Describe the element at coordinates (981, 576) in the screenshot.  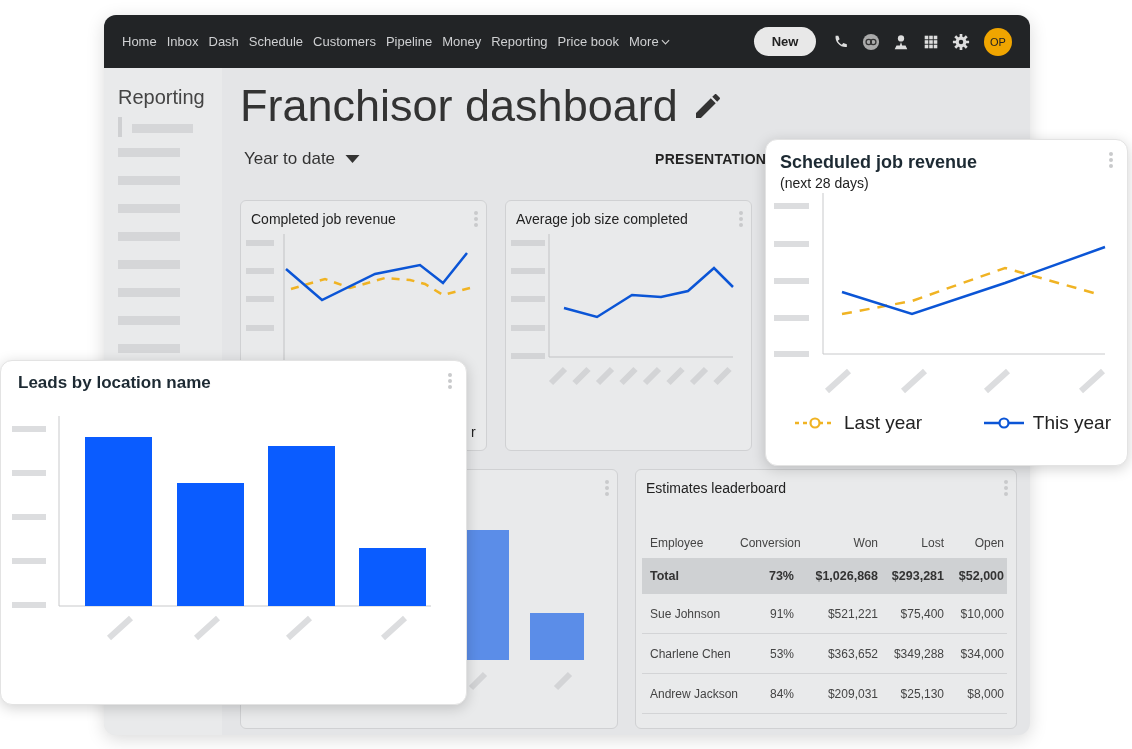
I see `table-cell-text: $52,000` at that location.